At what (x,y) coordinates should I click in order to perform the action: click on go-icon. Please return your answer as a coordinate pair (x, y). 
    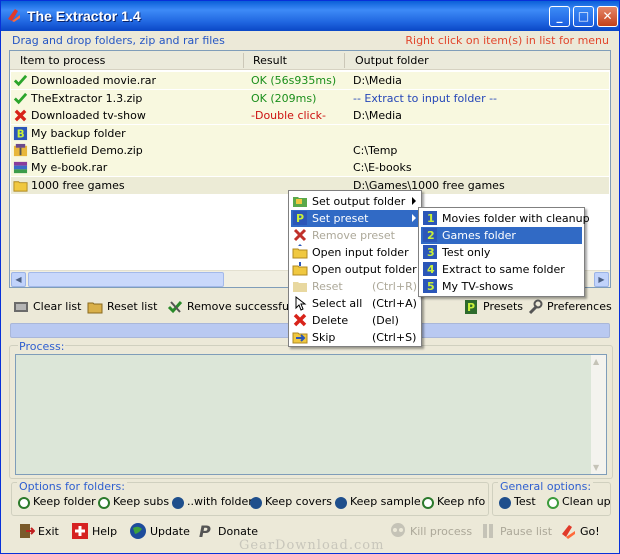
    Looking at the image, I should click on (568, 532).